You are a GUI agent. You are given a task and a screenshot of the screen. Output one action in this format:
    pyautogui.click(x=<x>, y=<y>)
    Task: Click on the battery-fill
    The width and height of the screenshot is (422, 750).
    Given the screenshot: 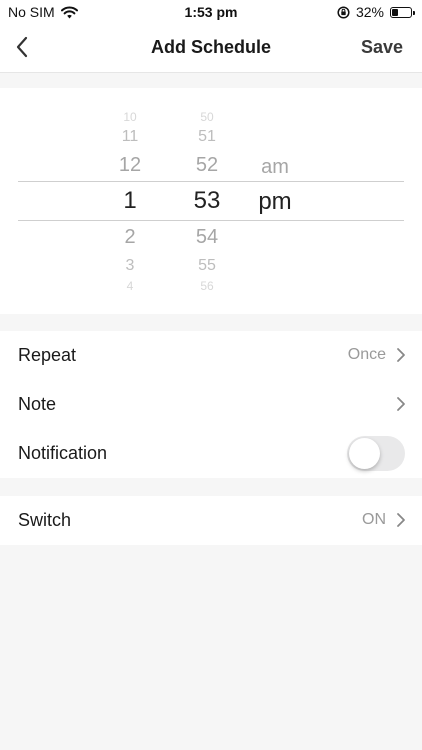 What is the action you would take?
    pyautogui.click(x=395, y=12)
    